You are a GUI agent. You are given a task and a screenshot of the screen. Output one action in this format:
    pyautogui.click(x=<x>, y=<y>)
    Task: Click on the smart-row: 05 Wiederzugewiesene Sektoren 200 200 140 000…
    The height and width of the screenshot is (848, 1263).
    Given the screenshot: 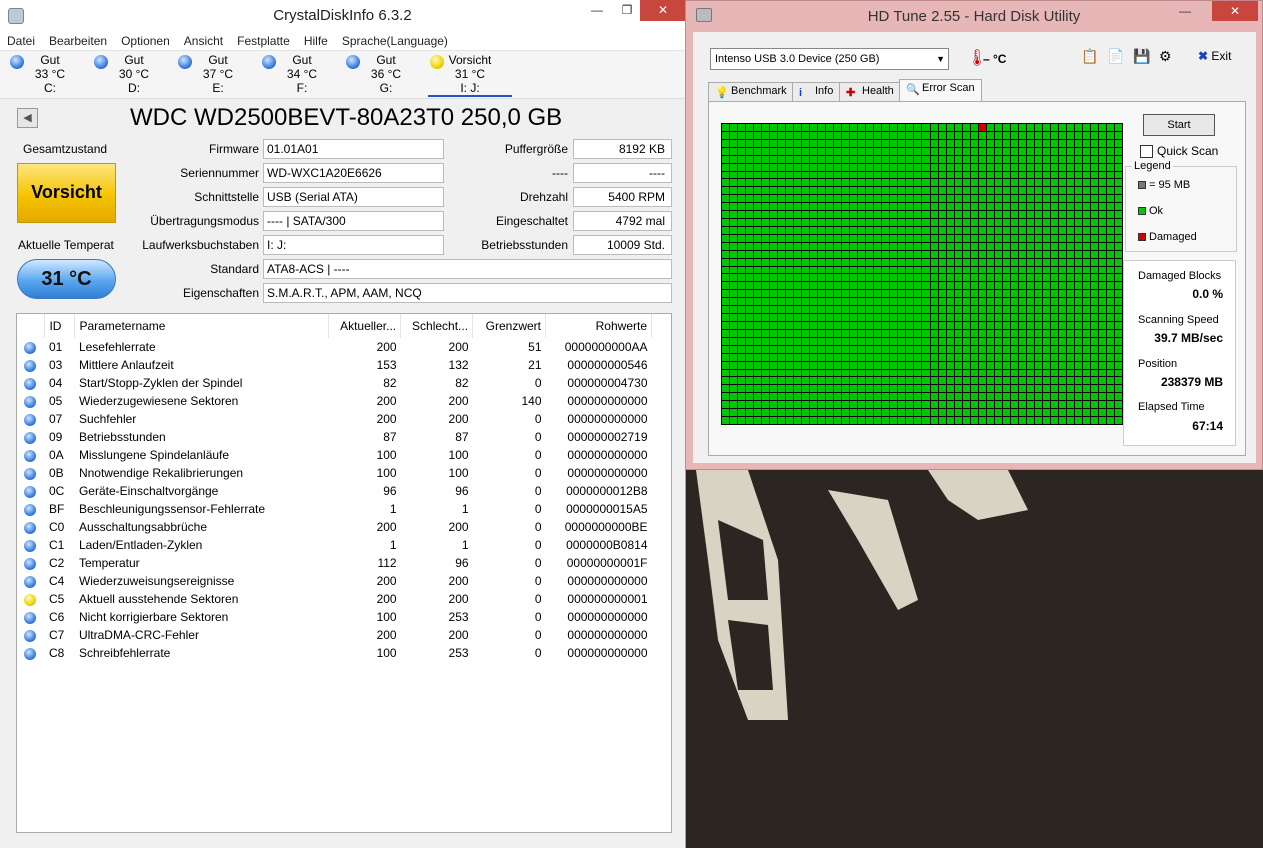 What is the action you would take?
    pyautogui.click(x=334, y=401)
    